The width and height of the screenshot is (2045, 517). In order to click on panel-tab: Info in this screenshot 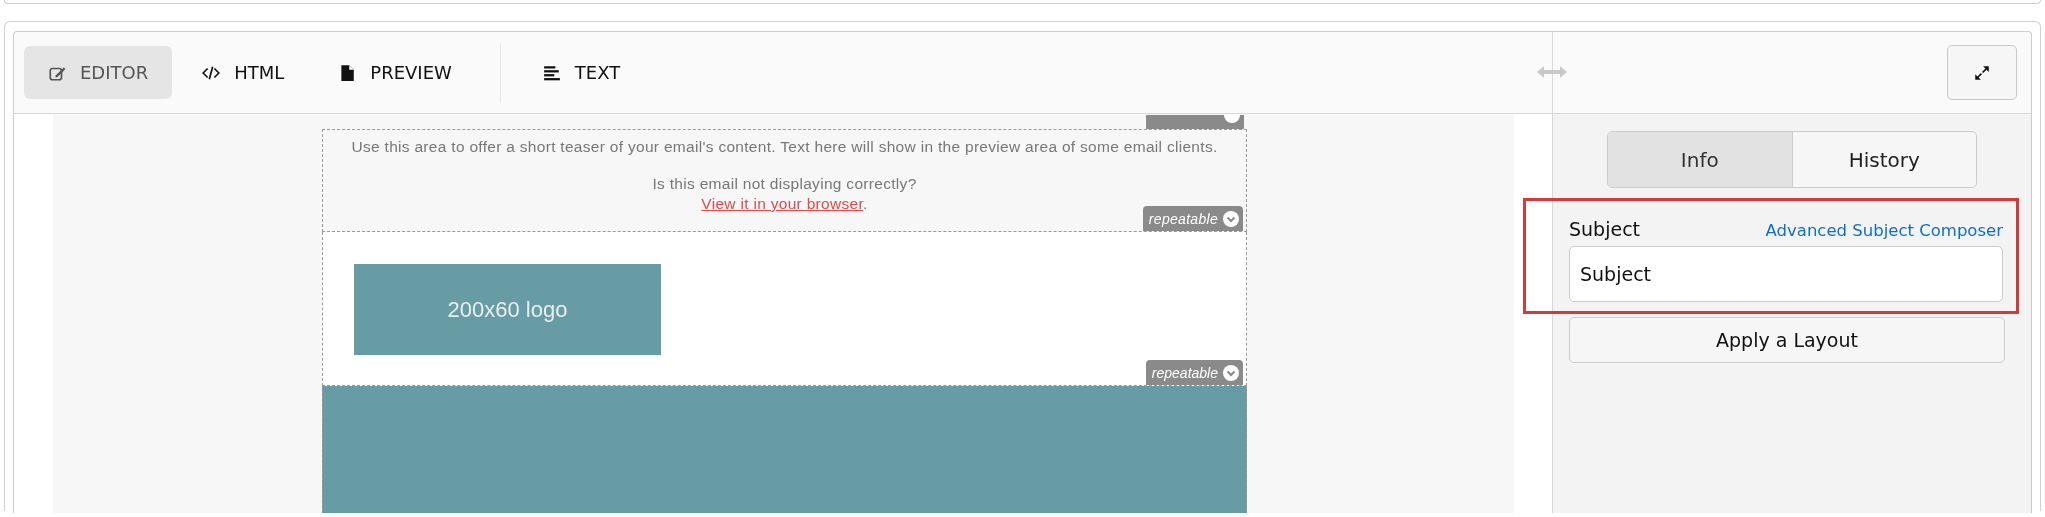, I will do `click(1700, 159)`.